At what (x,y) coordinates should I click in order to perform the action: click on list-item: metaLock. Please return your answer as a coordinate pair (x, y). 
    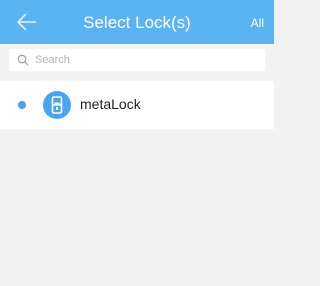
    Looking at the image, I should click on (137, 105).